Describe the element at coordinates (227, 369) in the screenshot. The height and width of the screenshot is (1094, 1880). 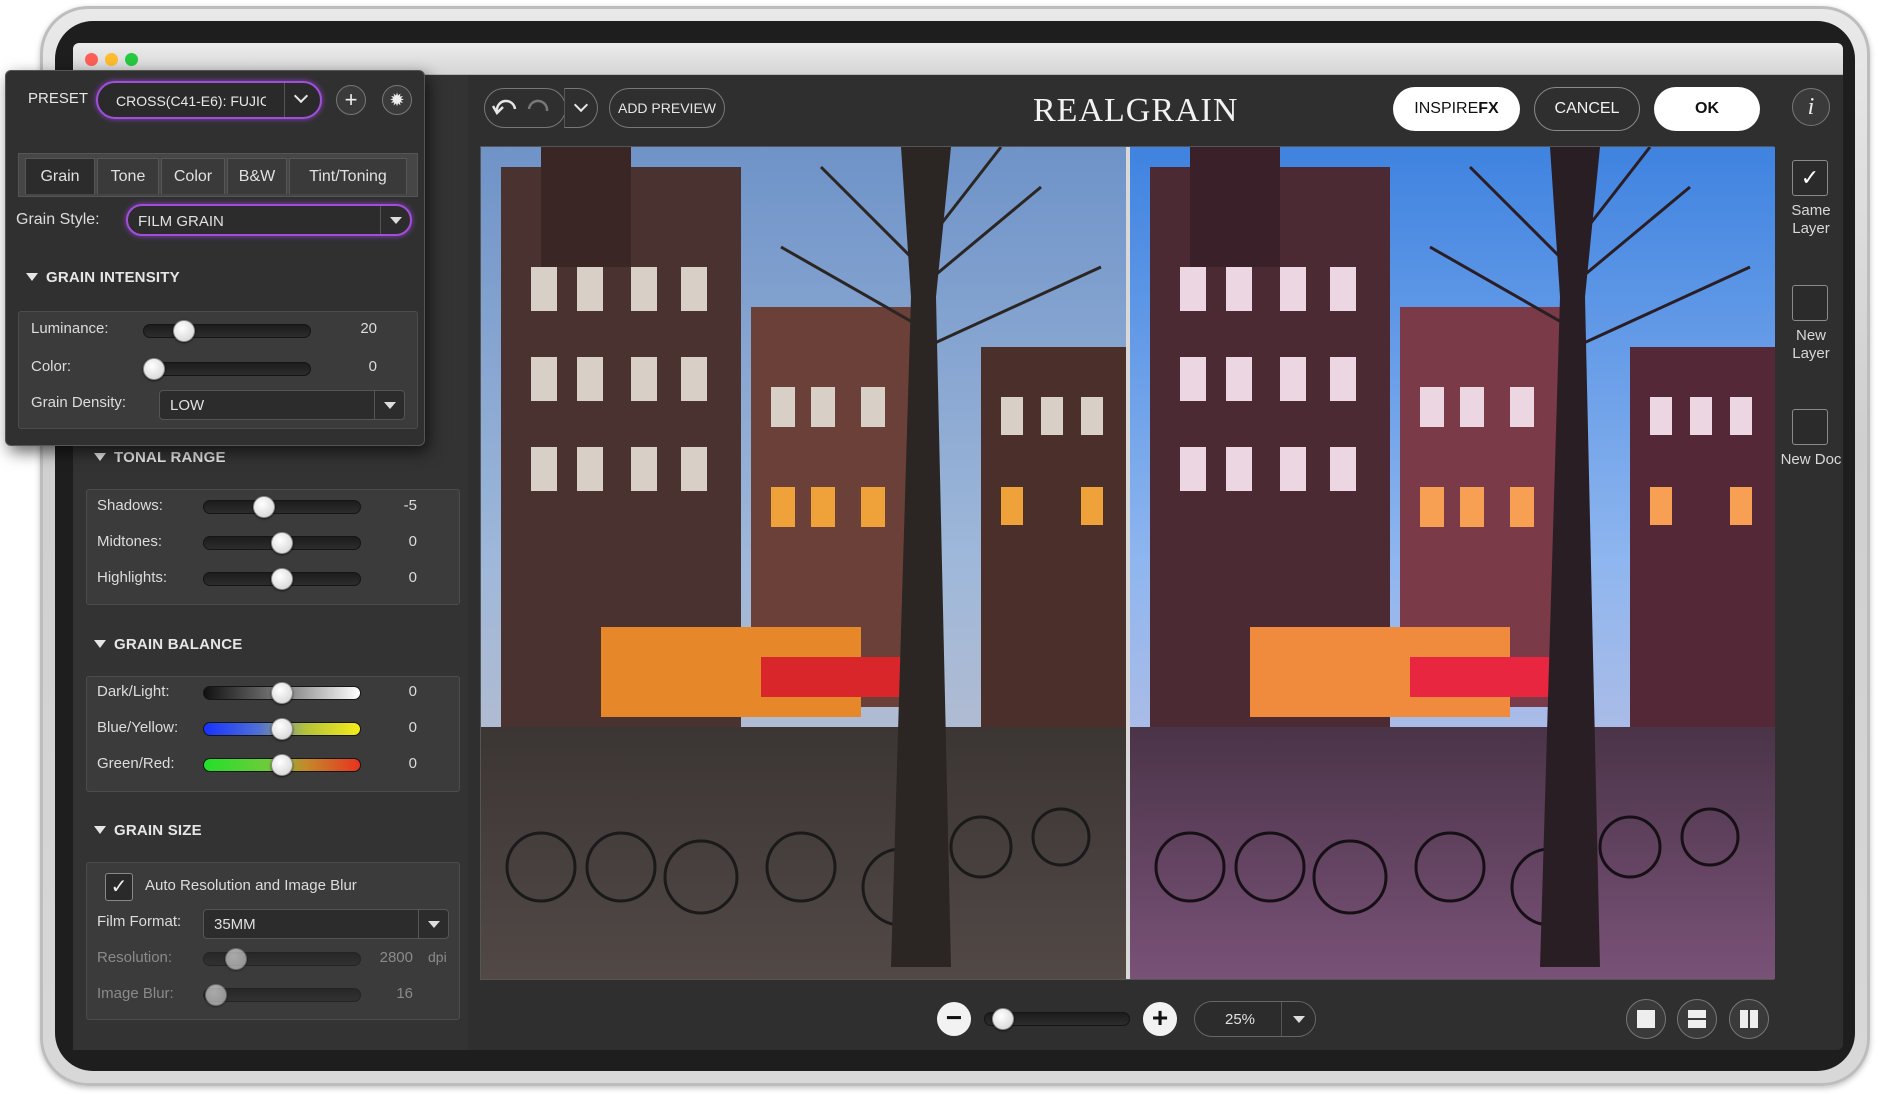
I see `color-slider` at that location.